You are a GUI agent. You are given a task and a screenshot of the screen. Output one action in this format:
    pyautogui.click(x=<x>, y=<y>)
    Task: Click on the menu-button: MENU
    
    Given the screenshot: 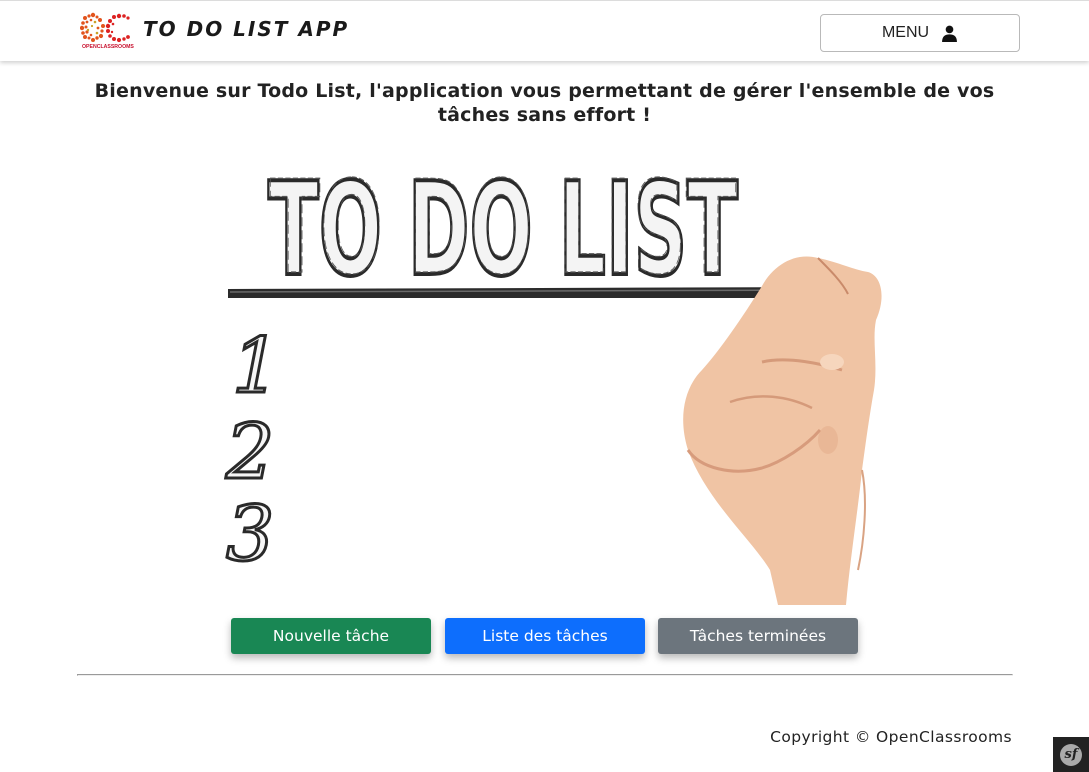 What is the action you would take?
    pyautogui.click(x=920, y=33)
    